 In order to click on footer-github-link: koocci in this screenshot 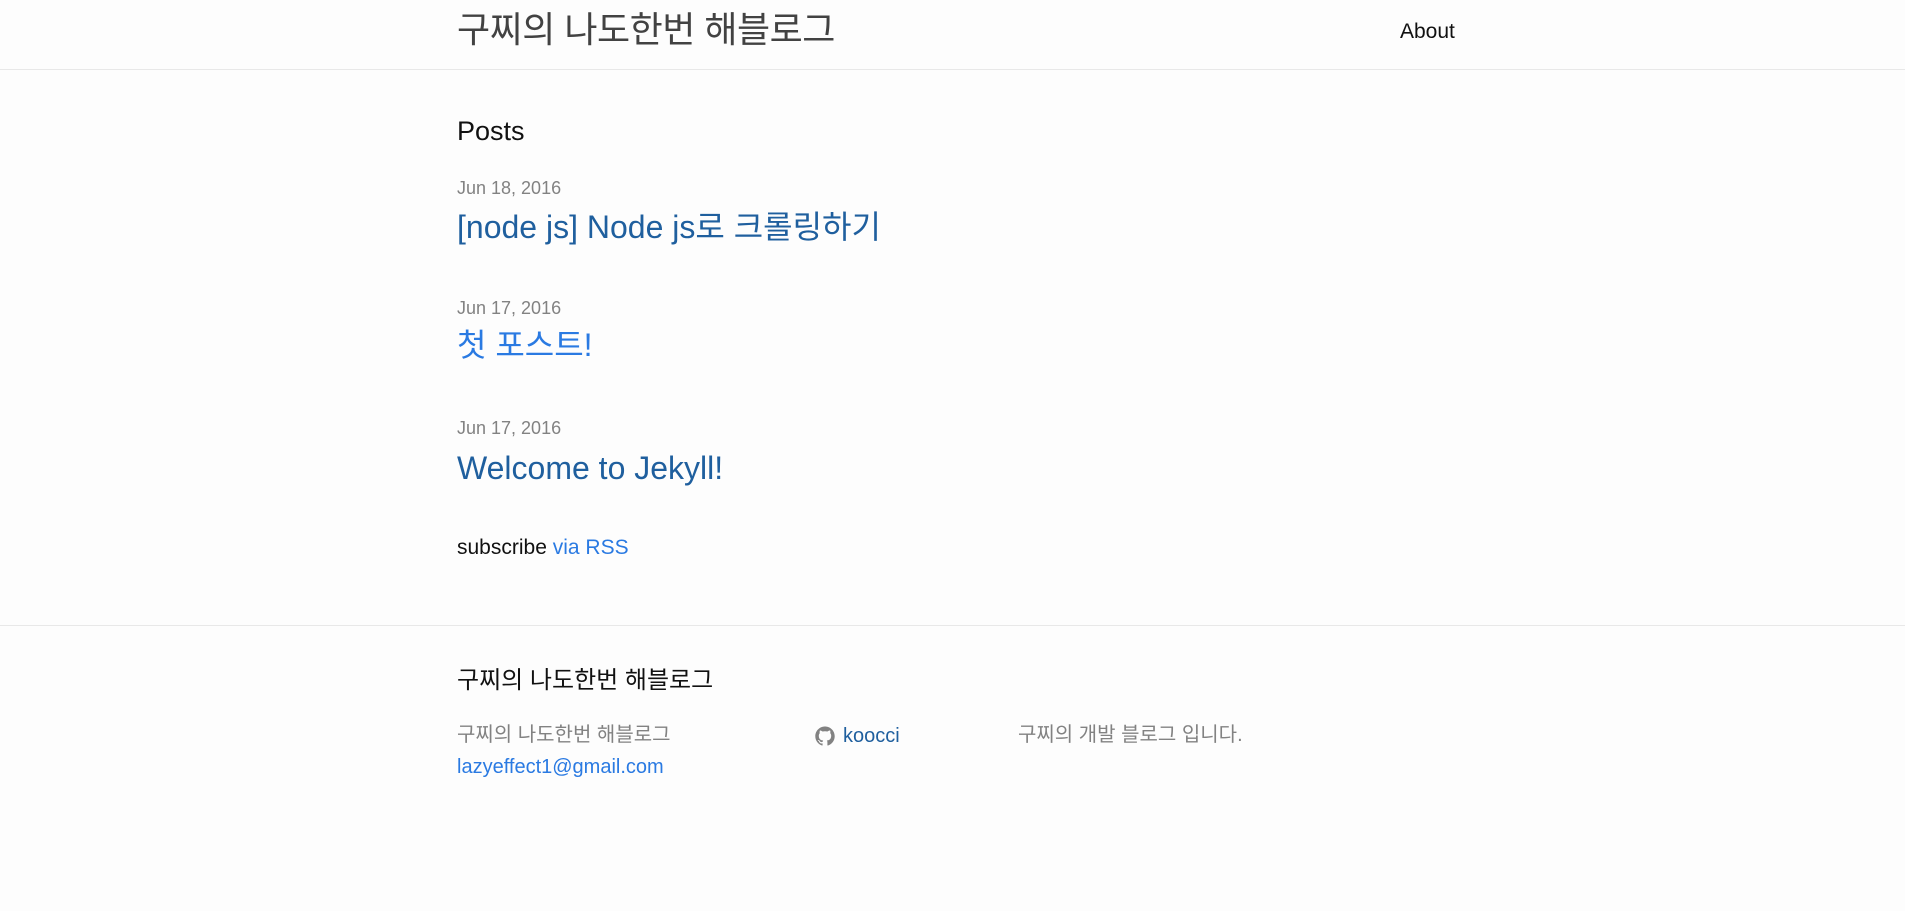, I will do `click(857, 736)`.